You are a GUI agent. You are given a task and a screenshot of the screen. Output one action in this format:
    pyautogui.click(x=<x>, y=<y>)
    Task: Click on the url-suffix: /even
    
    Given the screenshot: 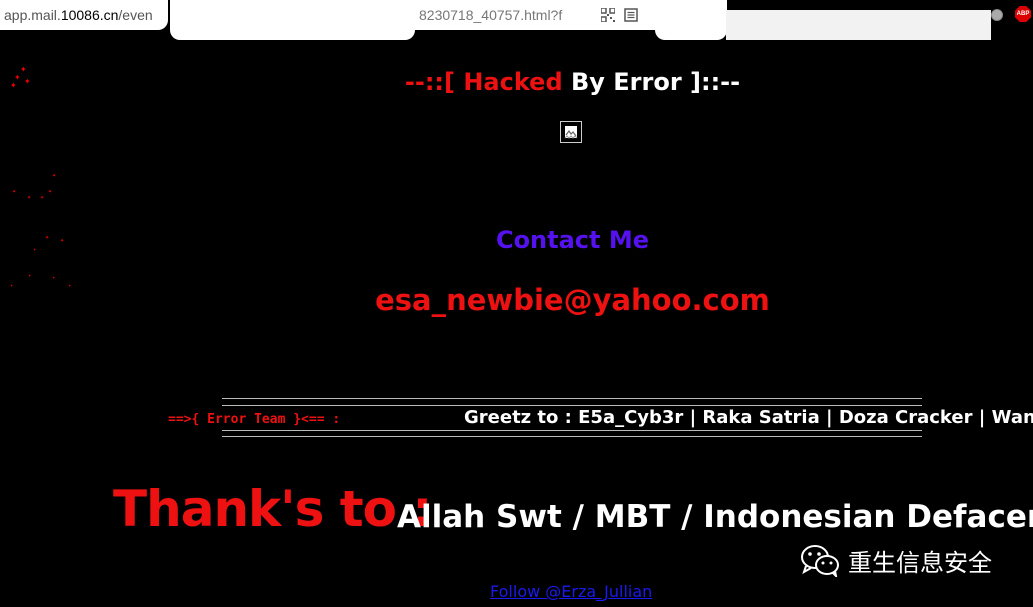 What is the action you would take?
    pyautogui.click(x=135, y=15)
    